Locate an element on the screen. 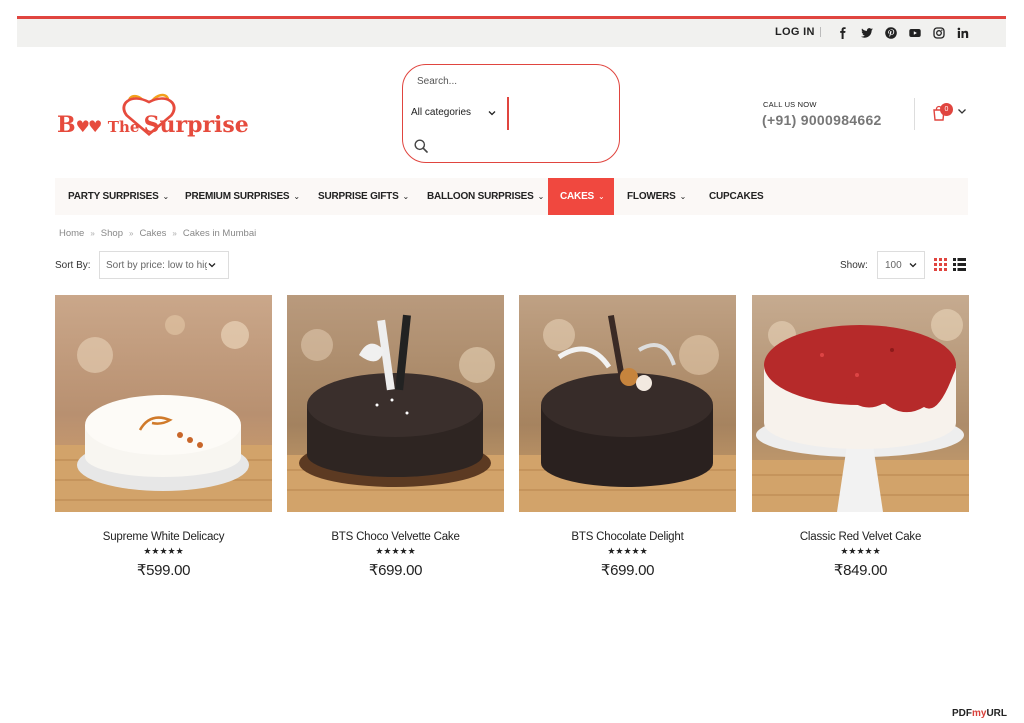 The width and height of the screenshot is (1024, 723). nav-item-flowers: FLOWERS ⌄ is located at coordinates (656, 196).